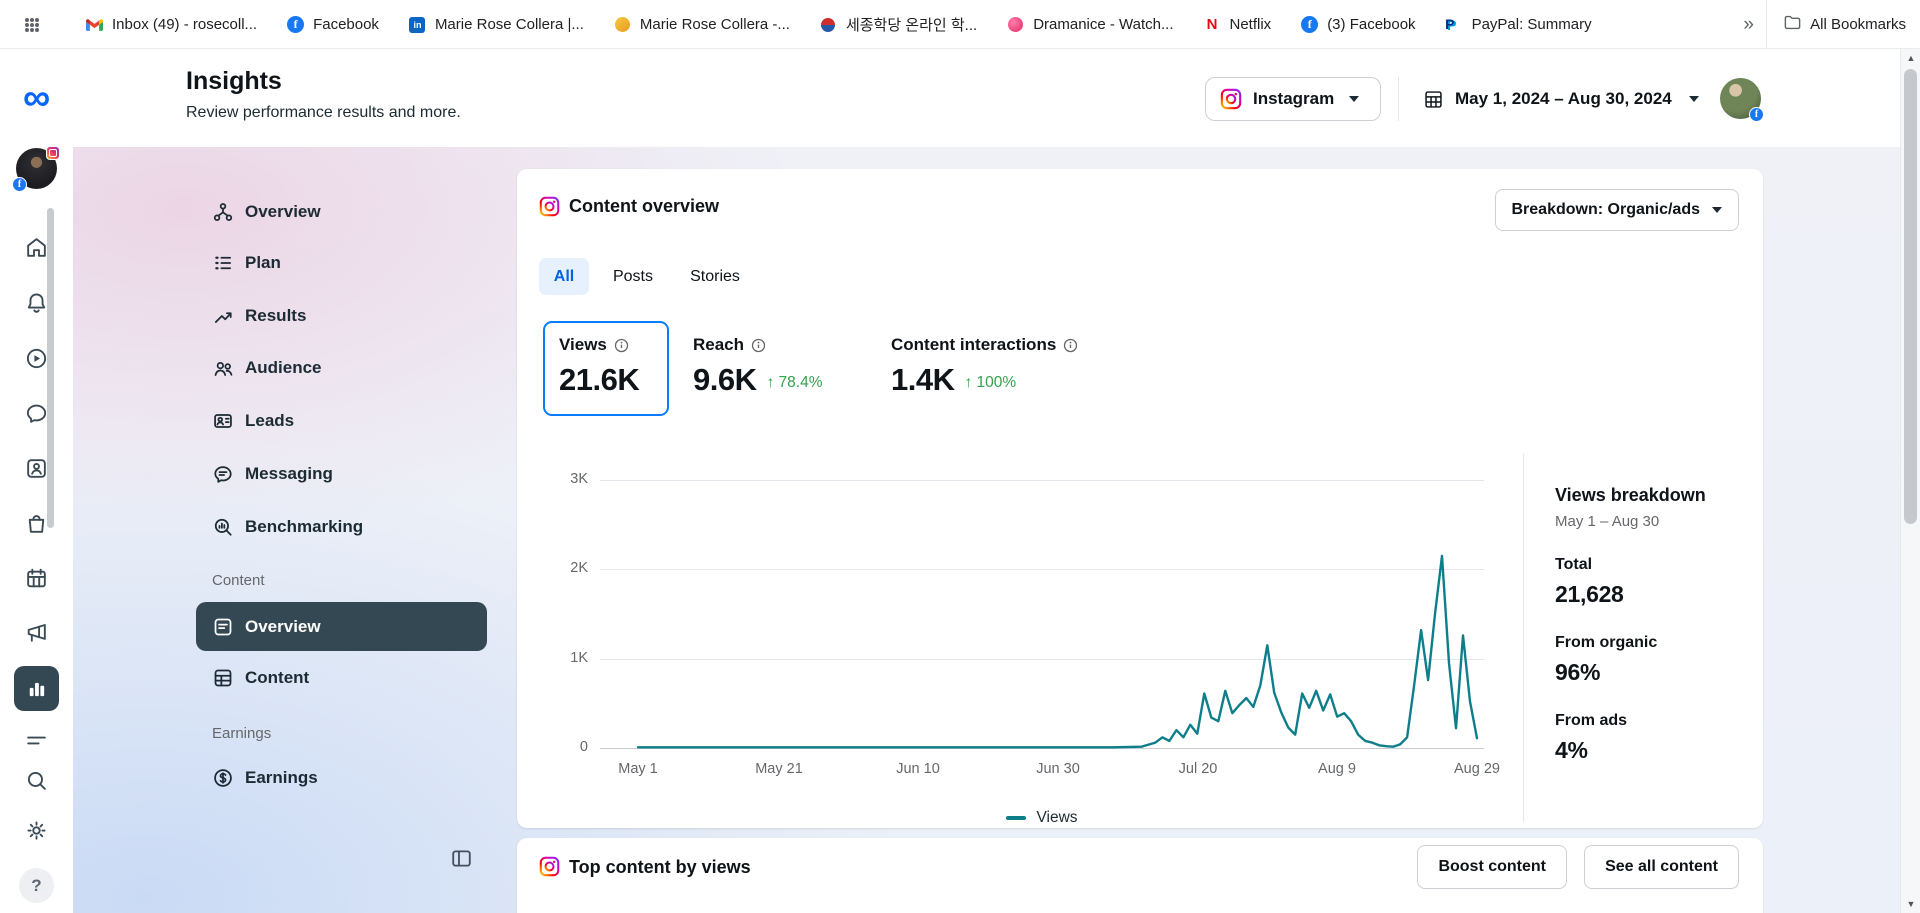 The image size is (1920, 913). What do you see at coordinates (36, 578) in the screenshot?
I see `planner-icon` at bounding box center [36, 578].